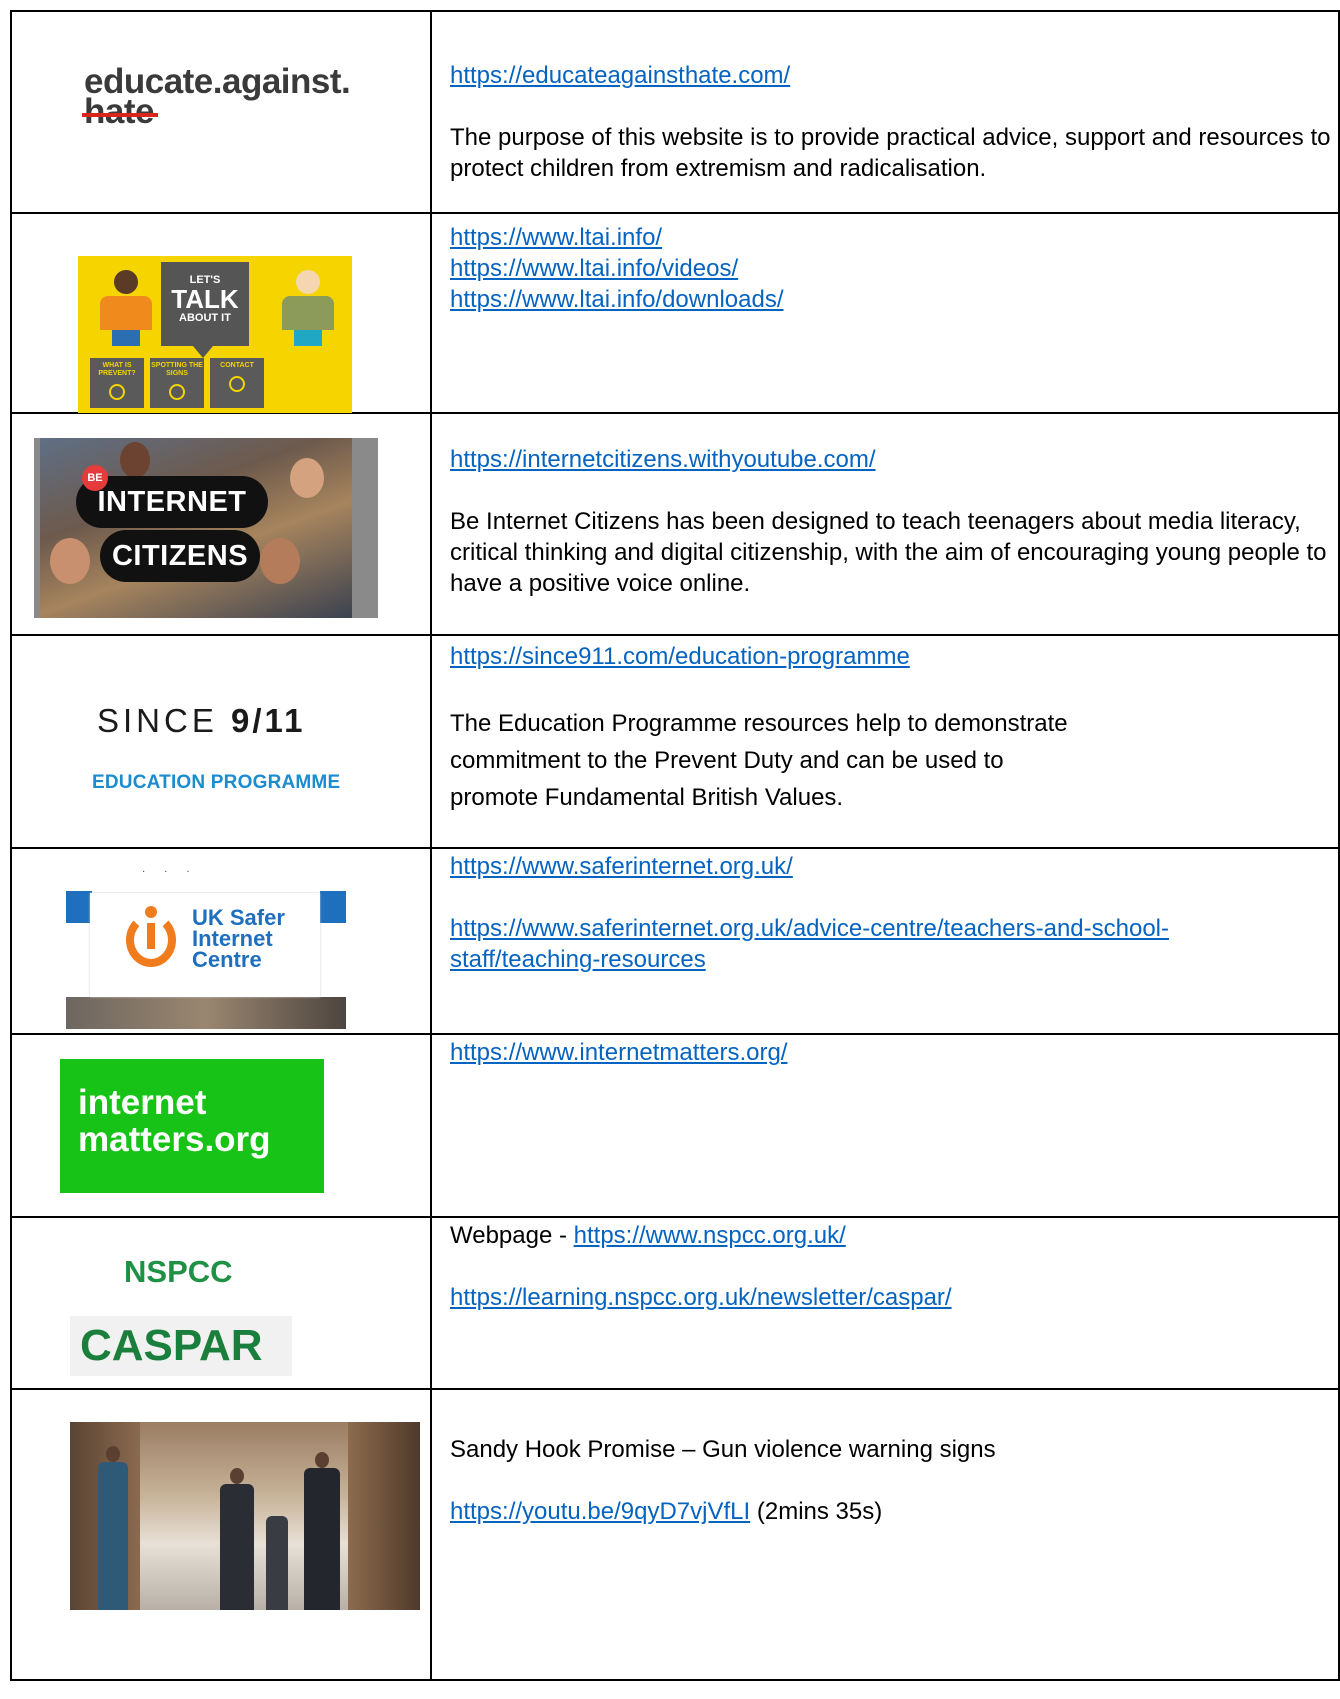  I want to click on figure-right-head, so click(308, 282).